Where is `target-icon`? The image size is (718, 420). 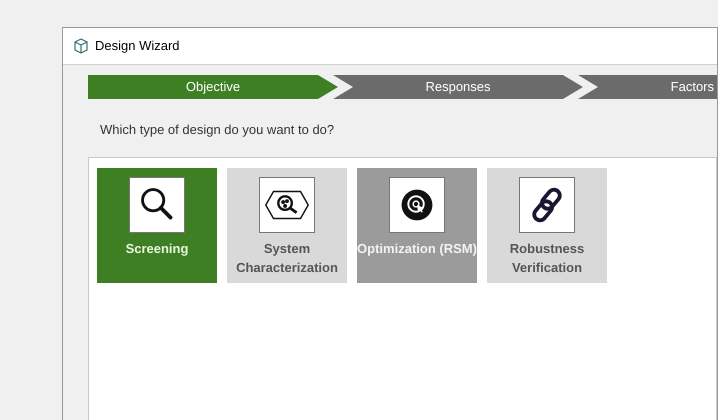 target-icon is located at coordinates (417, 204).